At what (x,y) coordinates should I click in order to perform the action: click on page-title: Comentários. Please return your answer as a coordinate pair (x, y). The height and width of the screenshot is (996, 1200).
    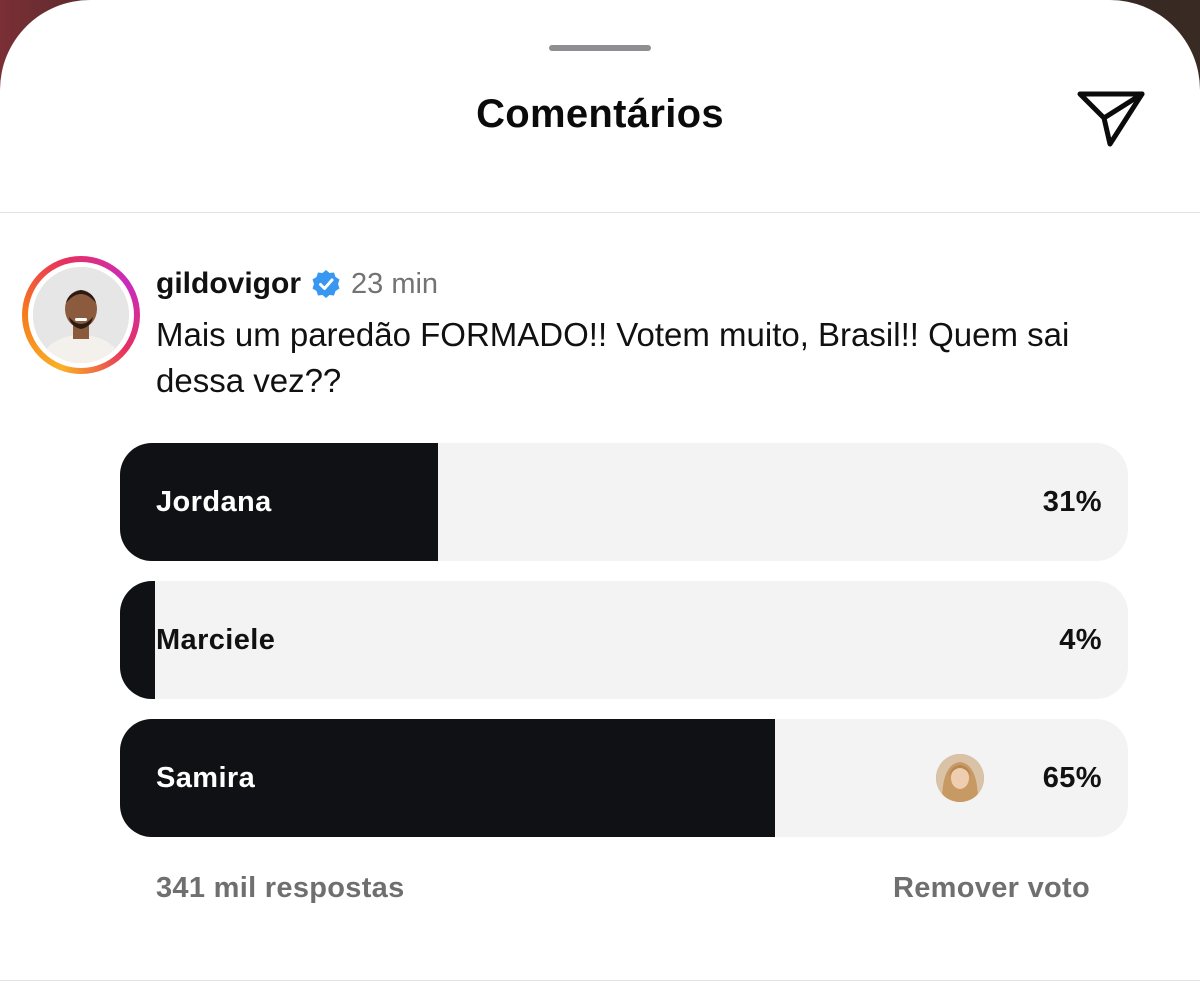
    Looking at the image, I should click on (600, 114).